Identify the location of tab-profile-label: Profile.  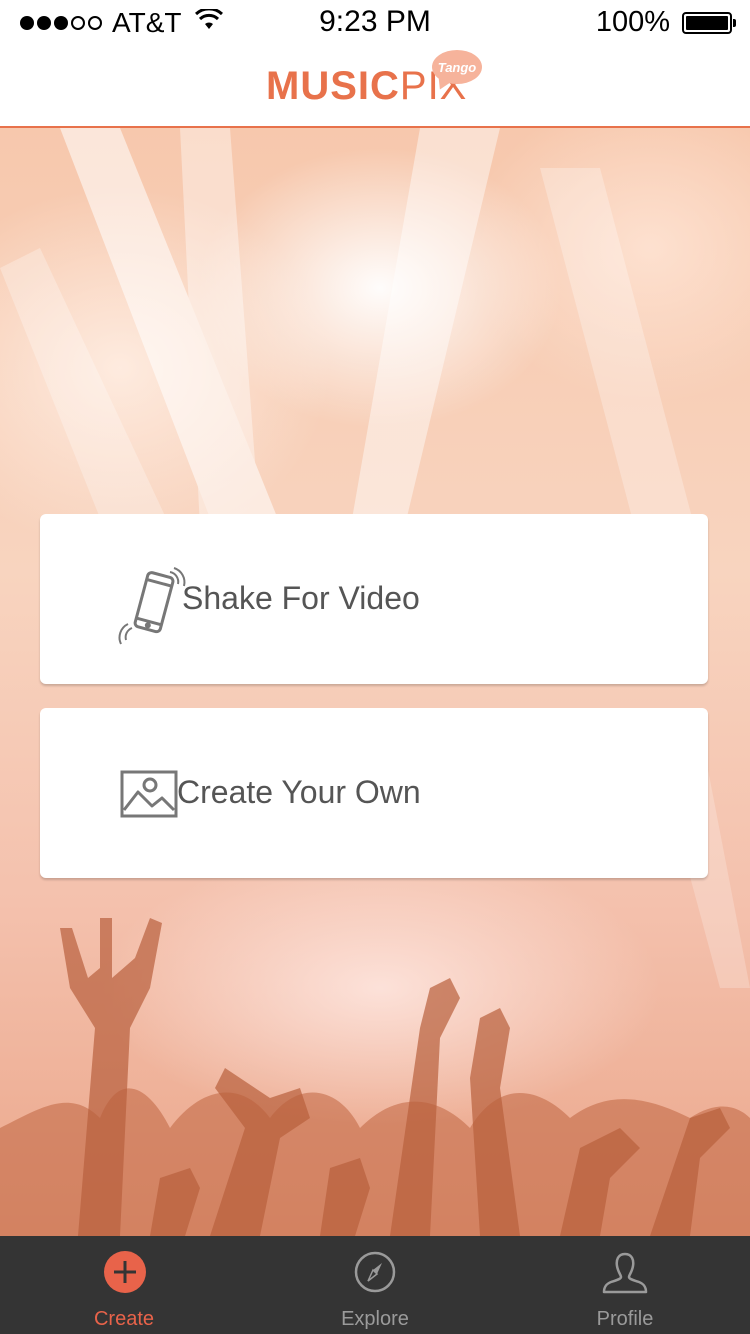
(625, 1319).